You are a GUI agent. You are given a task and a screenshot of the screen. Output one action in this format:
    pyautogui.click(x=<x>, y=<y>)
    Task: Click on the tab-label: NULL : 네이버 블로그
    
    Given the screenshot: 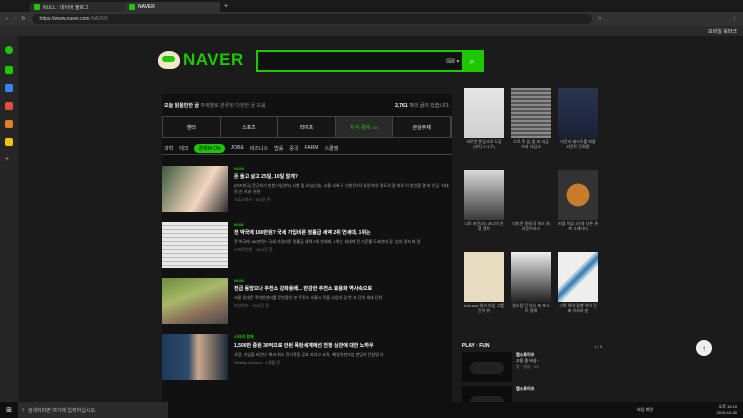 What is the action you would take?
    pyautogui.click(x=66, y=7)
    